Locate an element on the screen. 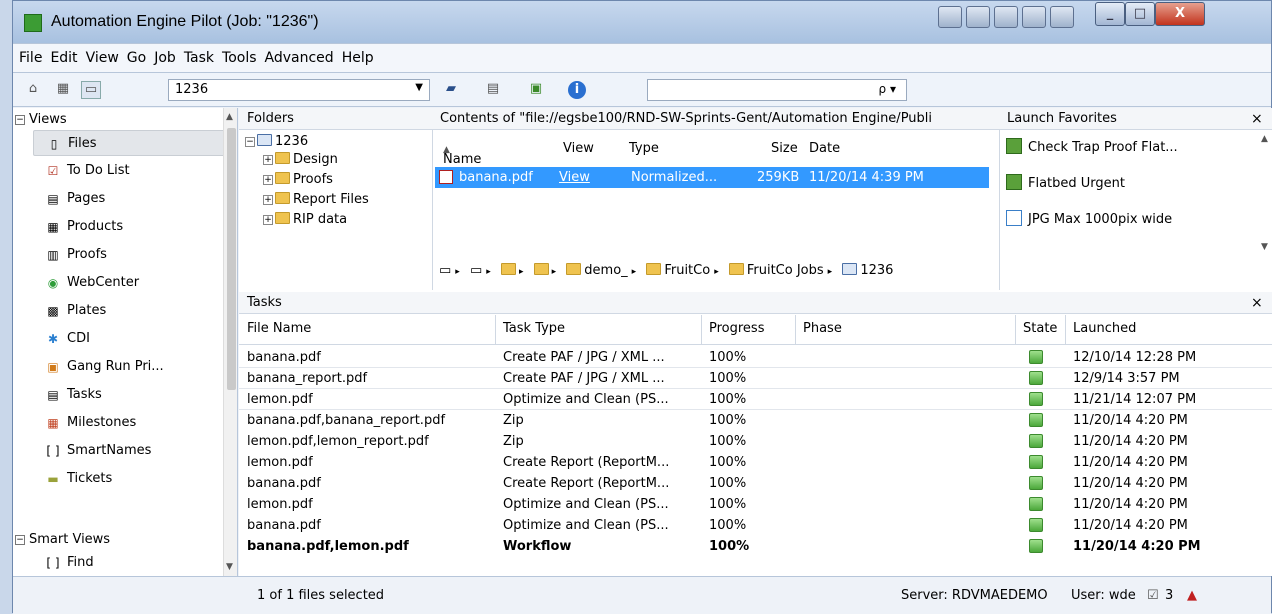 The width and height of the screenshot is (1272, 614). favorite-item: JPG Max 1000pix wide is located at coordinates (1089, 218).